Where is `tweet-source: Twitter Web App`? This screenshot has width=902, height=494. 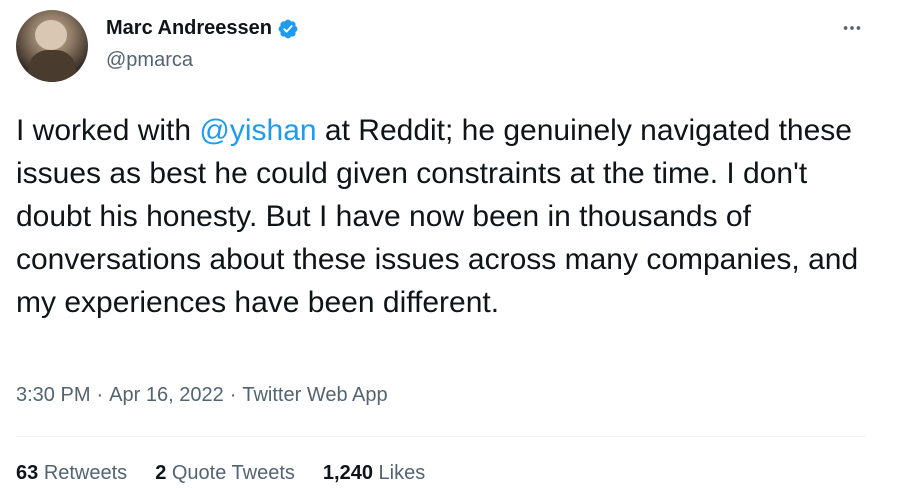 tweet-source: Twitter Web App is located at coordinates (314, 395).